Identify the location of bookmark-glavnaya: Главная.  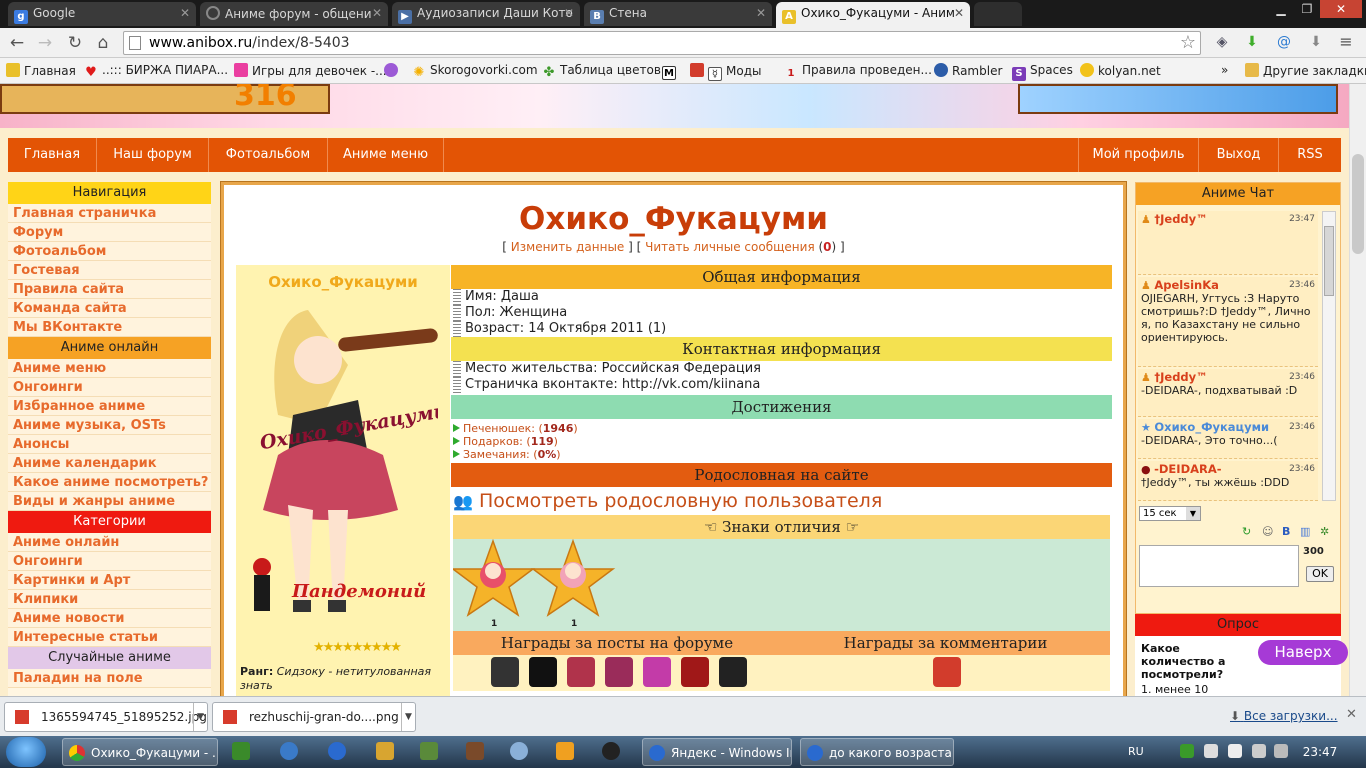
(41, 70).